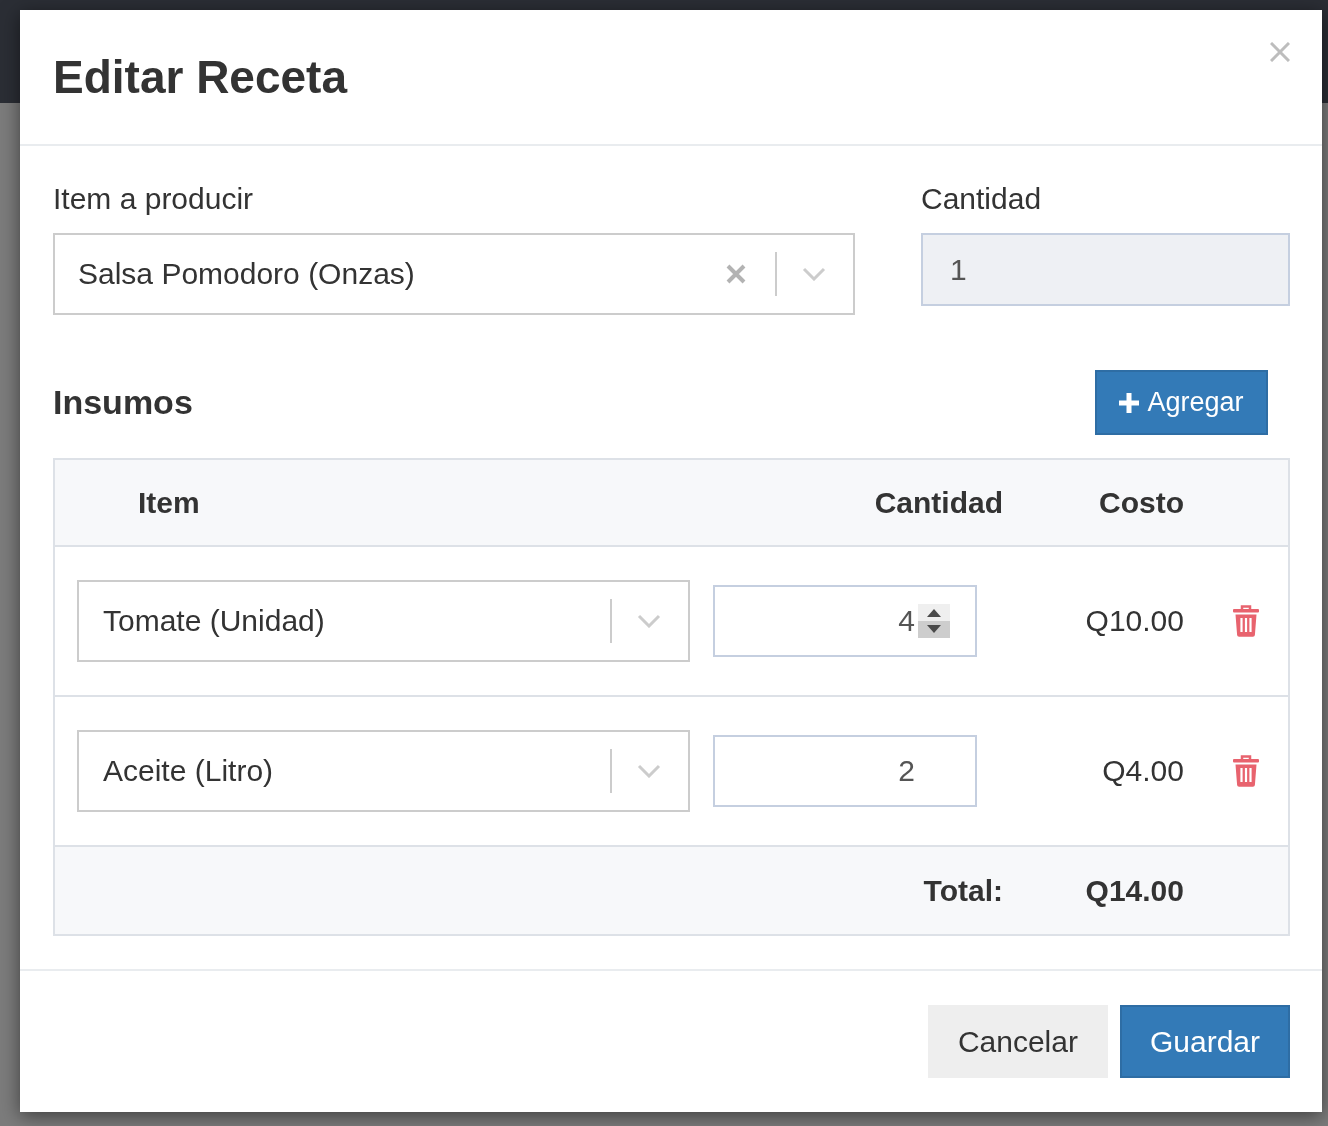 The height and width of the screenshot is (1126, 1328). Describe the element at coordinates (736, 274) in the screenshot. I see `clear-icon` at that location.